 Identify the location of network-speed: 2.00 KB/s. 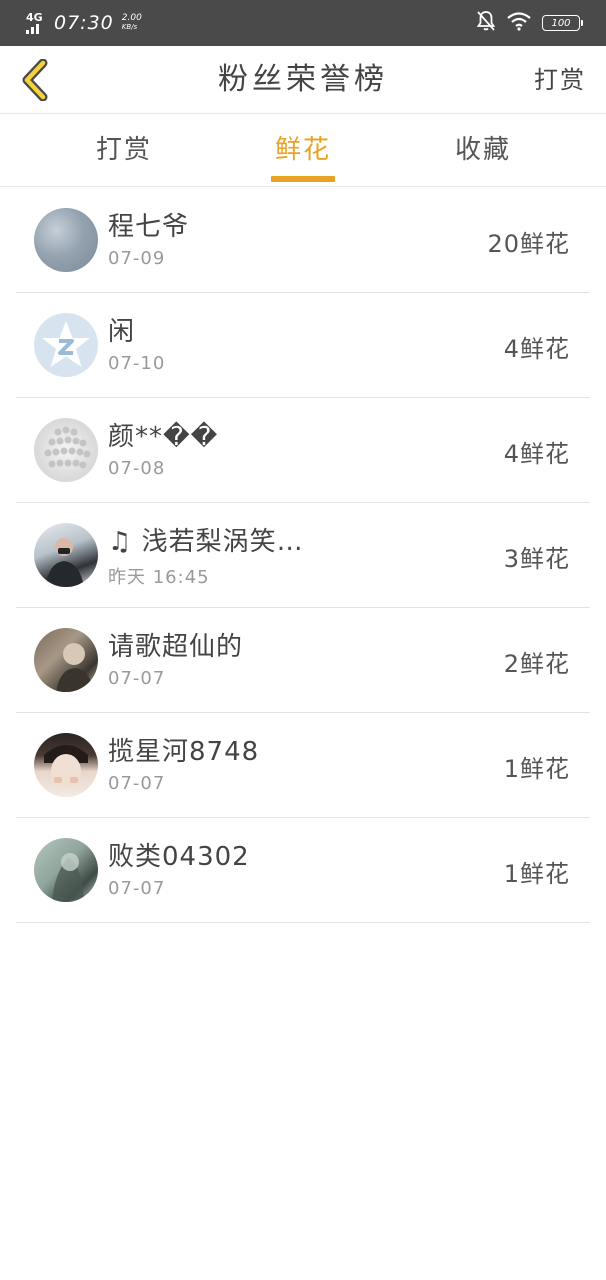
(132, 23).